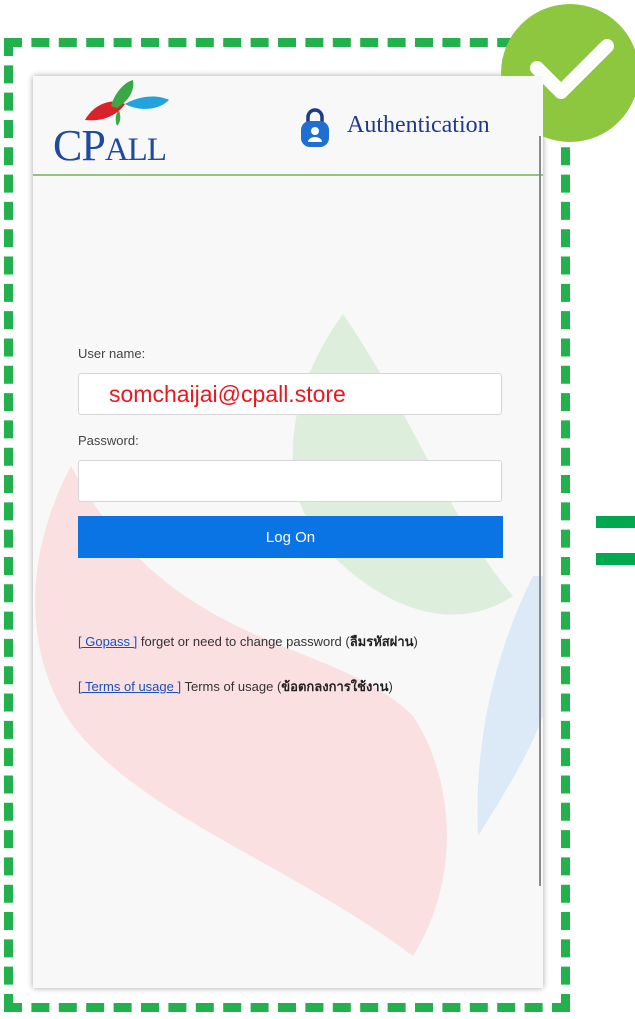 The height and width of the screenshot is (1019, 635). Describe the element at coordinates (290, 537) in the screenshot. I see `log-on-button: Log On` at that location.